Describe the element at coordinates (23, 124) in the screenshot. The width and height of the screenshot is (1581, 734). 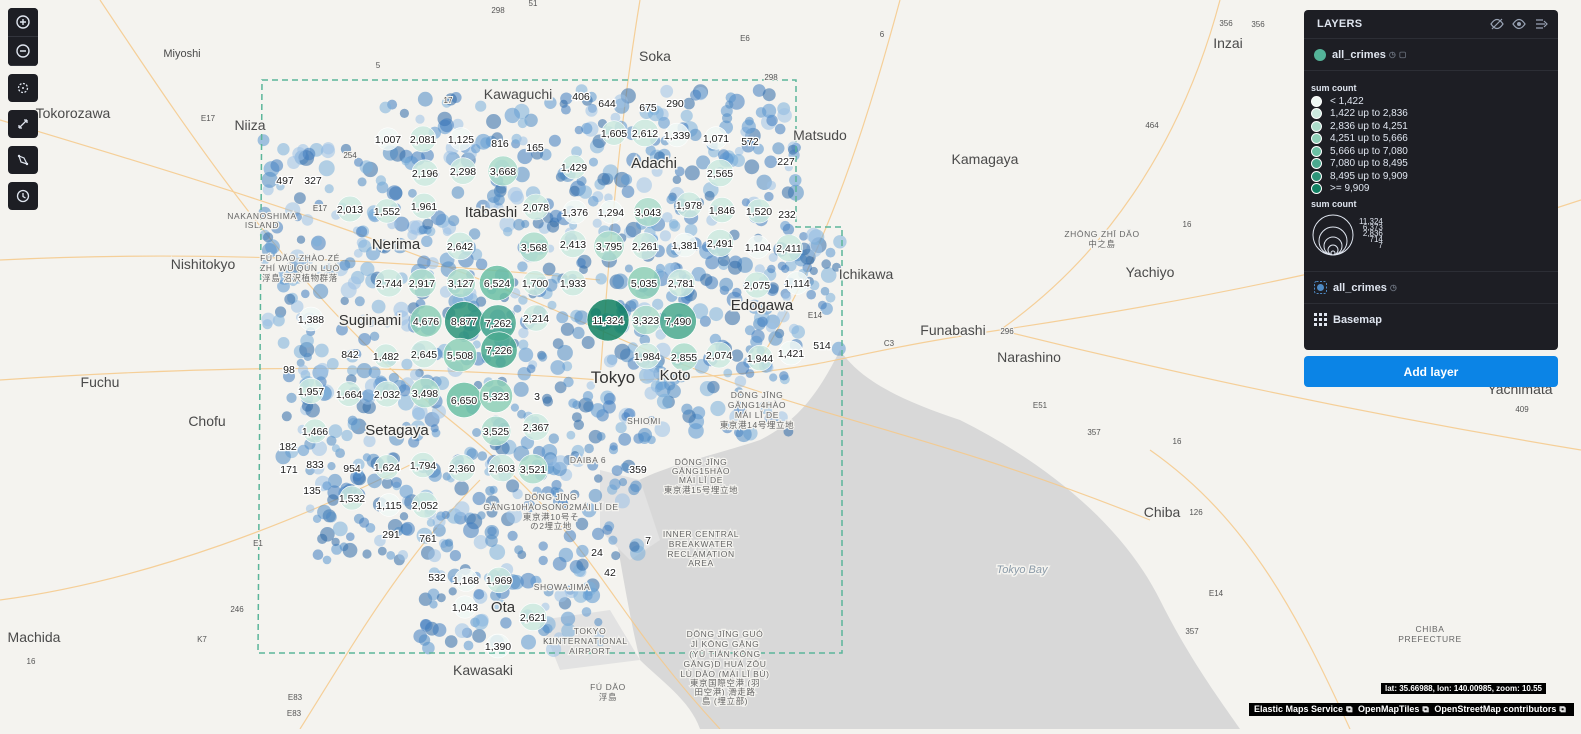
I see `measure-button` at that location.